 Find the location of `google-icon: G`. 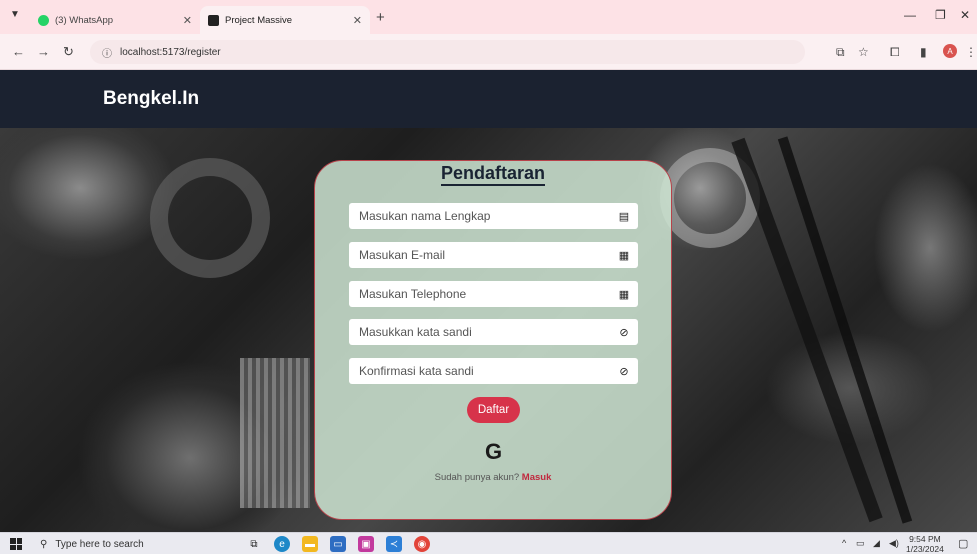

google-icon: G is located at coordinates (493, 452).